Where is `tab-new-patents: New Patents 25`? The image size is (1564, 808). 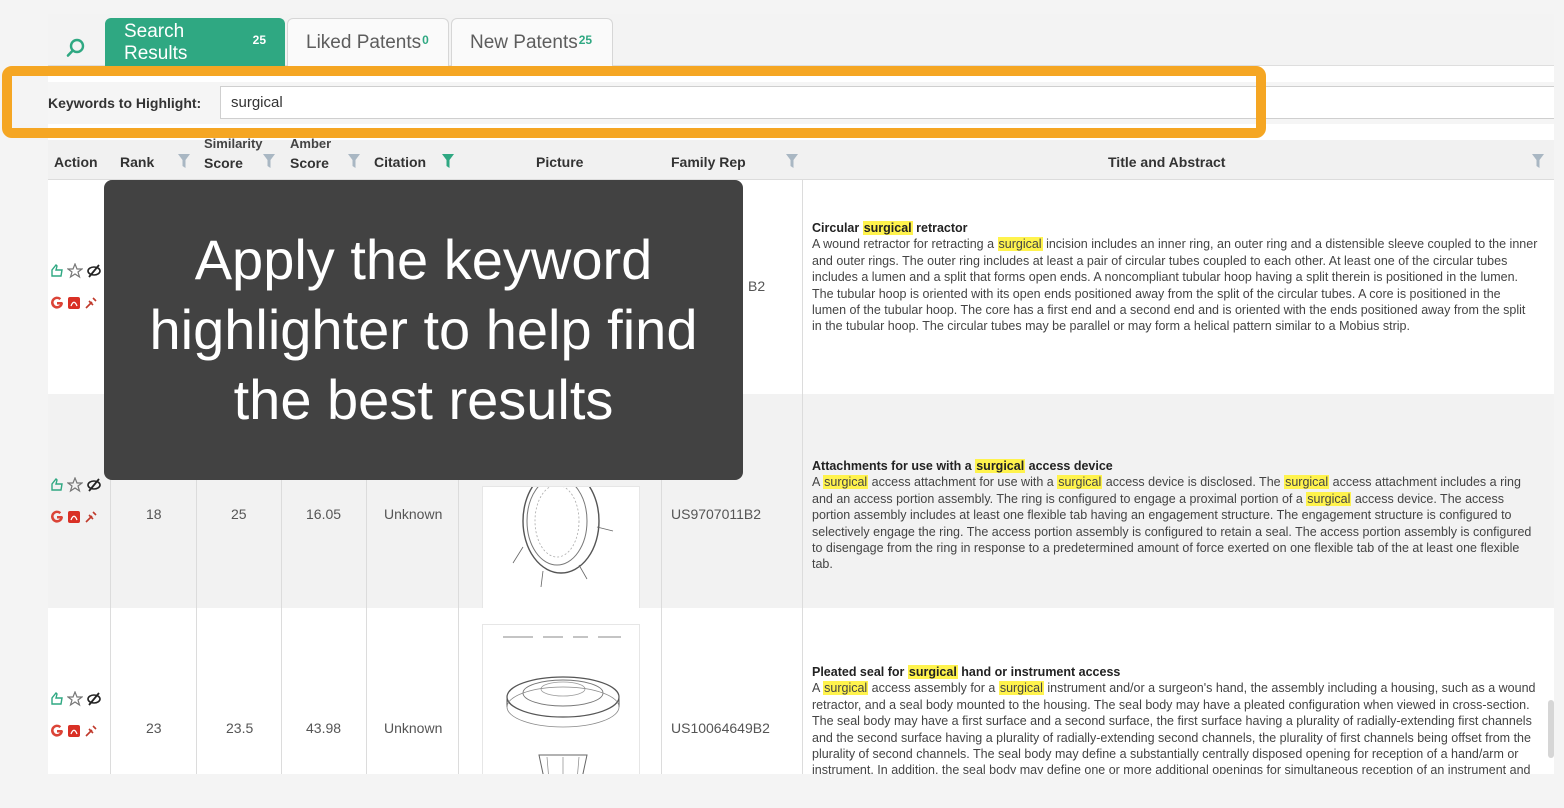 tab-new-patents: New Patents 25 is located at coordinates (532, 42).